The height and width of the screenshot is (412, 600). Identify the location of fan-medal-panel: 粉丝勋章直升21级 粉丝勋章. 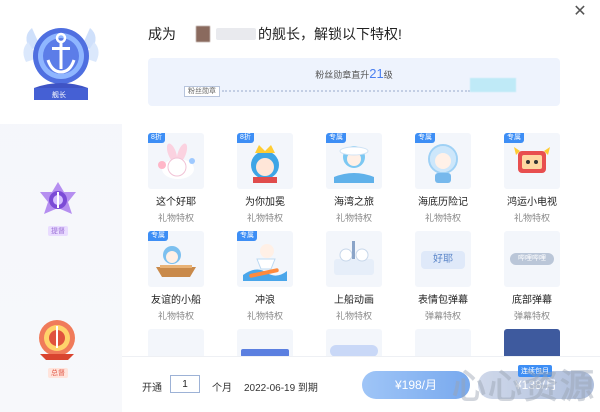
(354, 82).